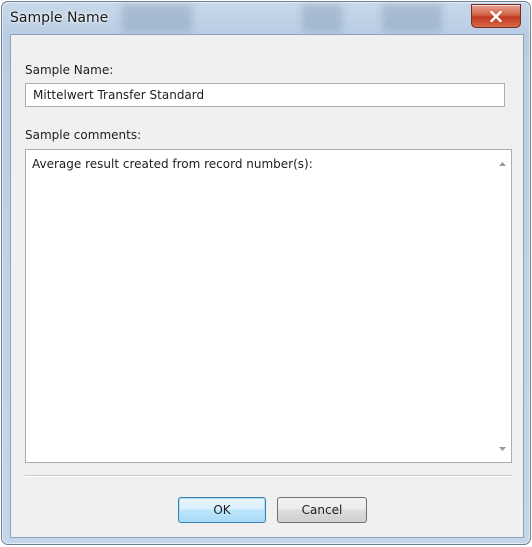 The image size is (532, 547). I want to click on sample-name-input, so click(265, 95).